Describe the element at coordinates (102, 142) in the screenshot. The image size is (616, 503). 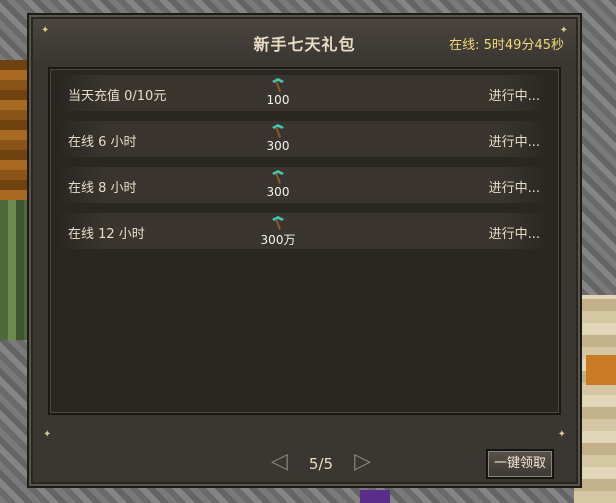
I see `task-label: 在线 6 小时` at that location.